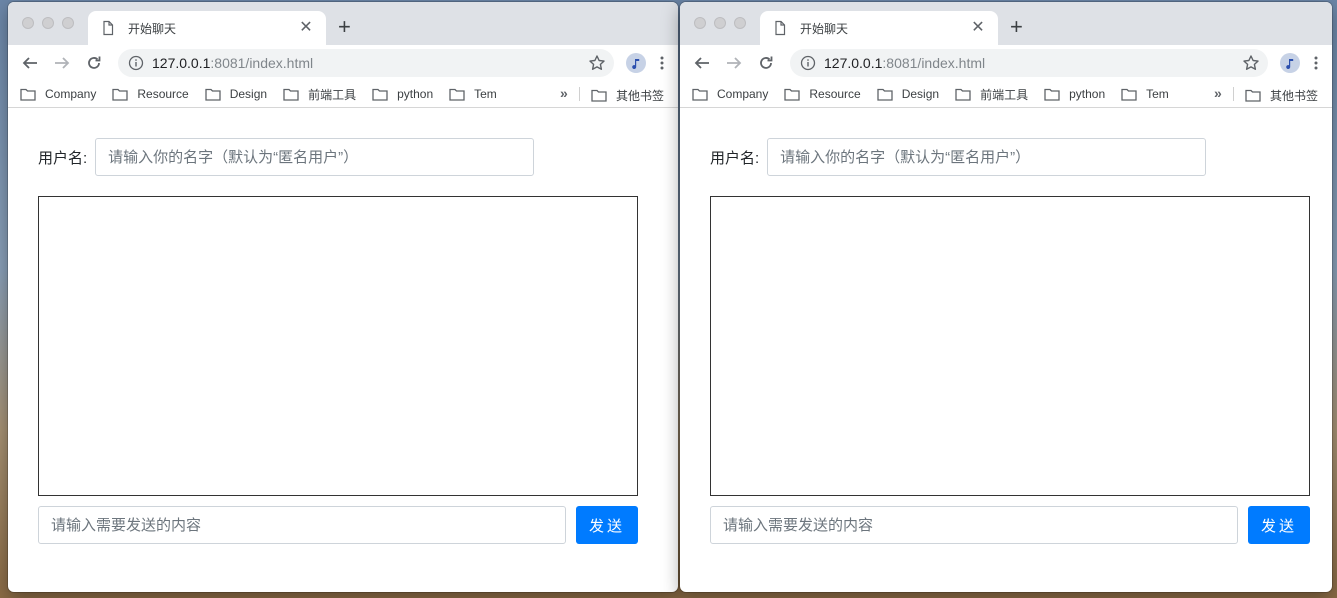  I want to click on reload-icon, so click(94, 62).